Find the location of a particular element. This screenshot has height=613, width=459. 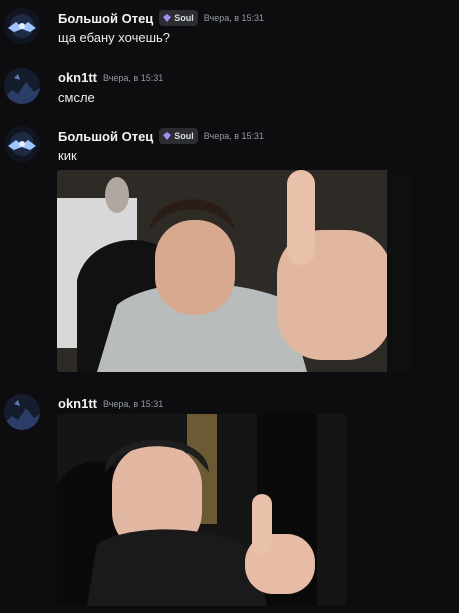

message-2: okn1tt Вчера, в 15:31 смсле is located at coordinates (229, 85).